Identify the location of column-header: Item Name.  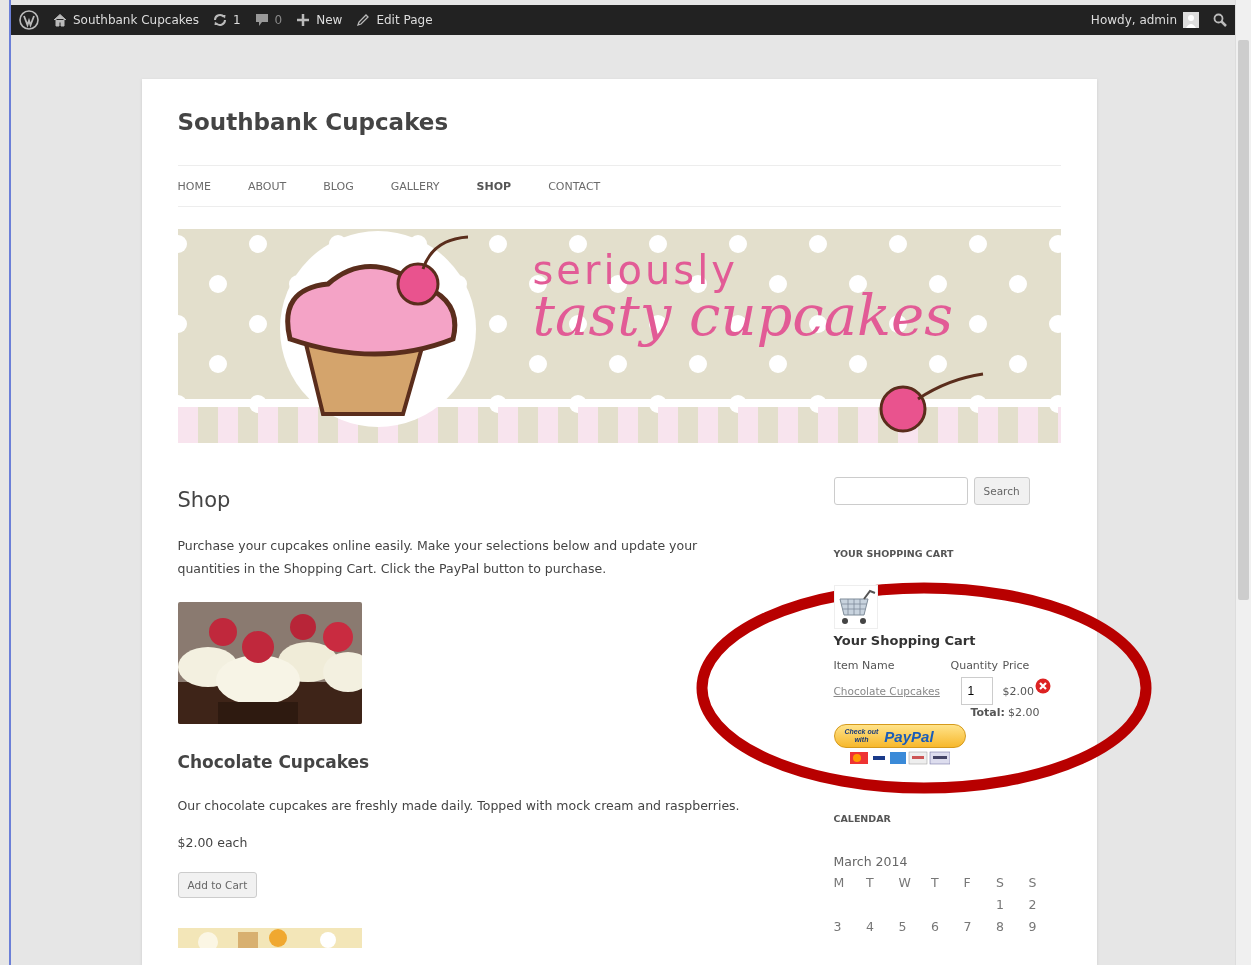
(864, 665).